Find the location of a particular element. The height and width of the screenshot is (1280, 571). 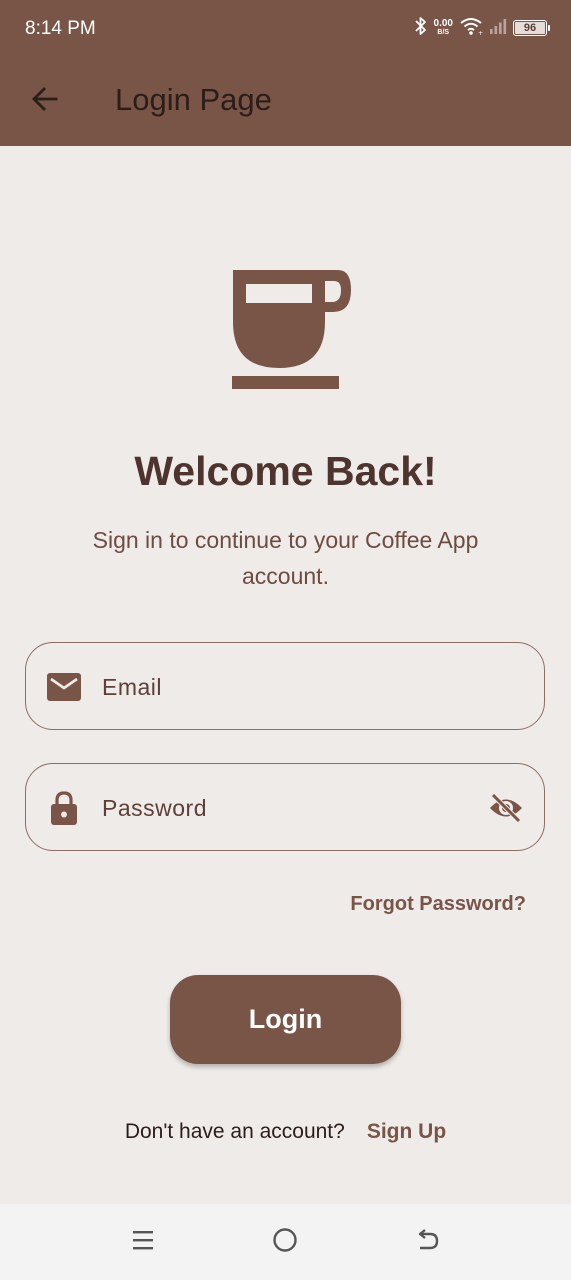

signup-row: Don't have an account? Sign Up is located at coordinates (285, 1132).